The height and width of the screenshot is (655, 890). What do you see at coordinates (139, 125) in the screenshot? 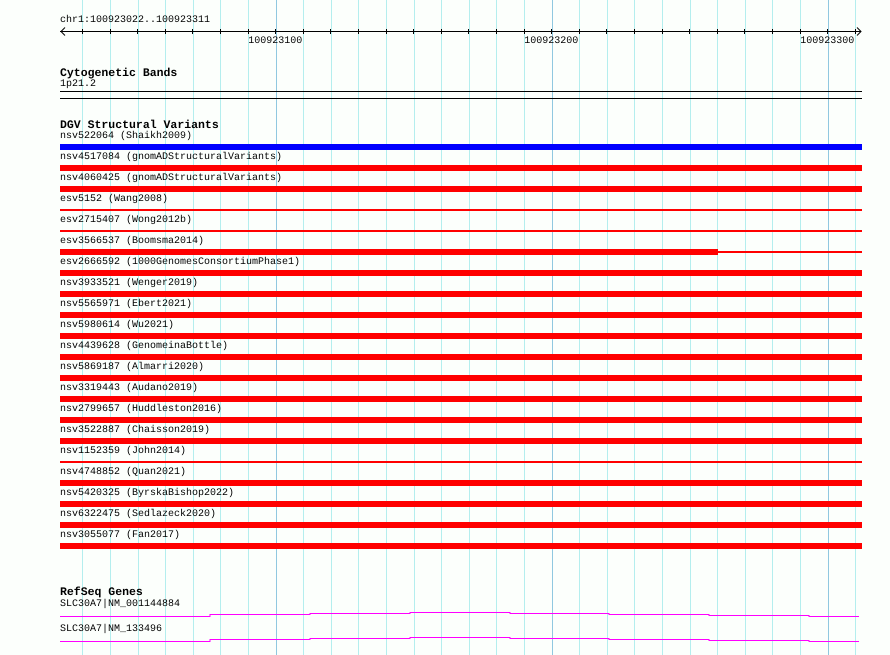
I see `track-title: DGV Structural Variants` at bounding box center [139, 125].